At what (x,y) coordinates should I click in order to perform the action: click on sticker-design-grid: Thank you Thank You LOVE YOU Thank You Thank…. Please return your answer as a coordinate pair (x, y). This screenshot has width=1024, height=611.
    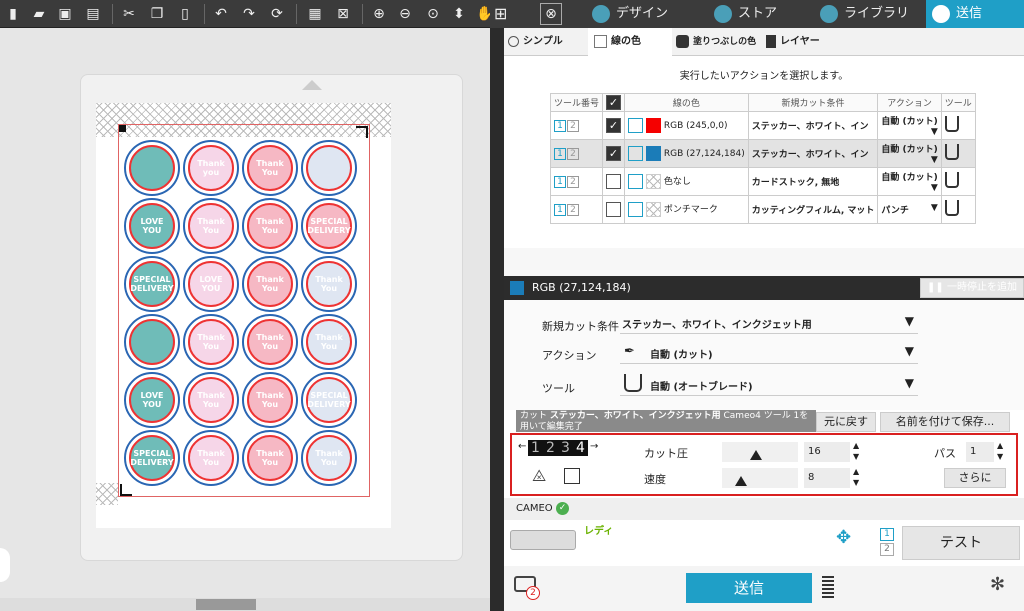
    Looking at the image, I should click on (244, 315).